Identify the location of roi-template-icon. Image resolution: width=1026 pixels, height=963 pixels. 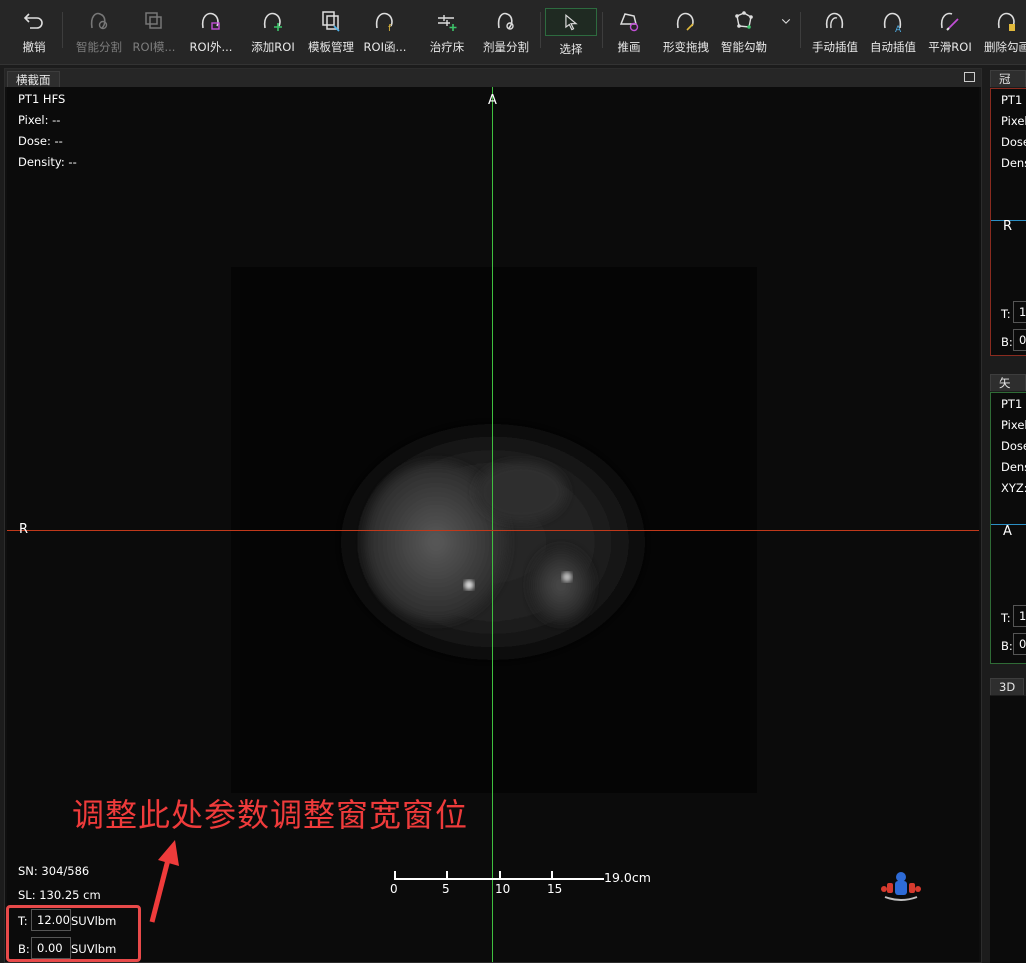
(153, 20).